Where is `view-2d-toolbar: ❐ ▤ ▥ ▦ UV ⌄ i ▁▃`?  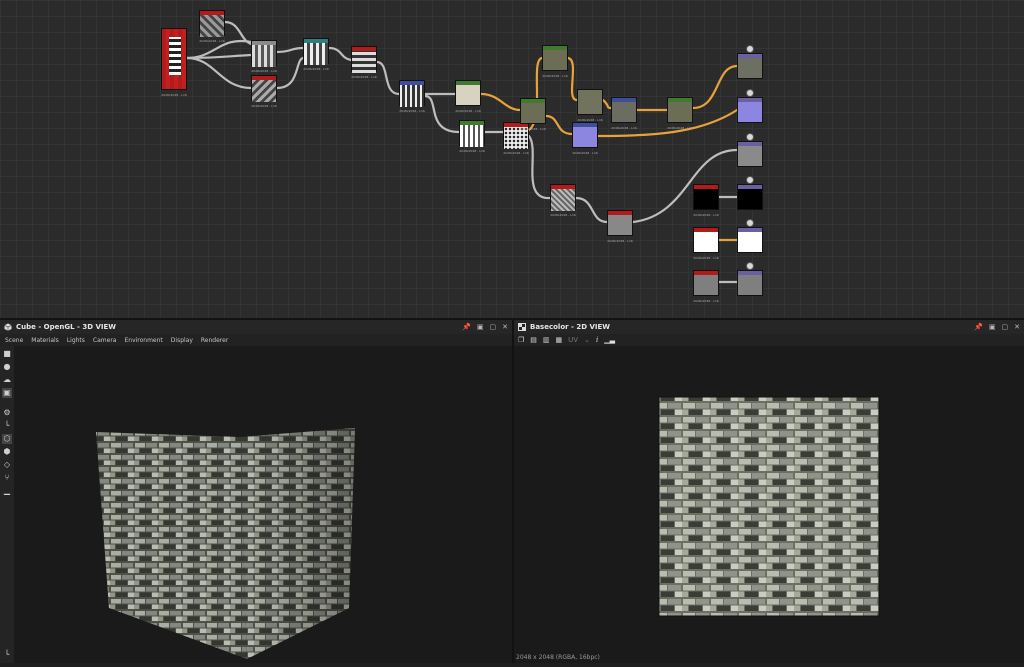
view-2d-toolbar: ❐ ▤ ▥ ▦ UV ⌄ i ▁▃ is located at coordinates (769, 340).